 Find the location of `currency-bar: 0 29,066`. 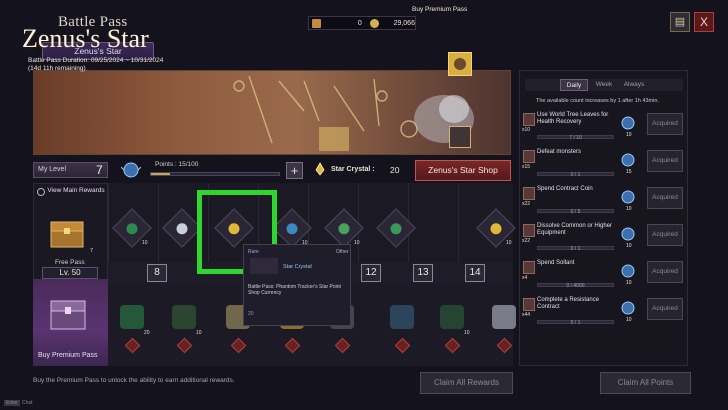

currency-bar: 0 29,066 is located at coordinates (362, 23).